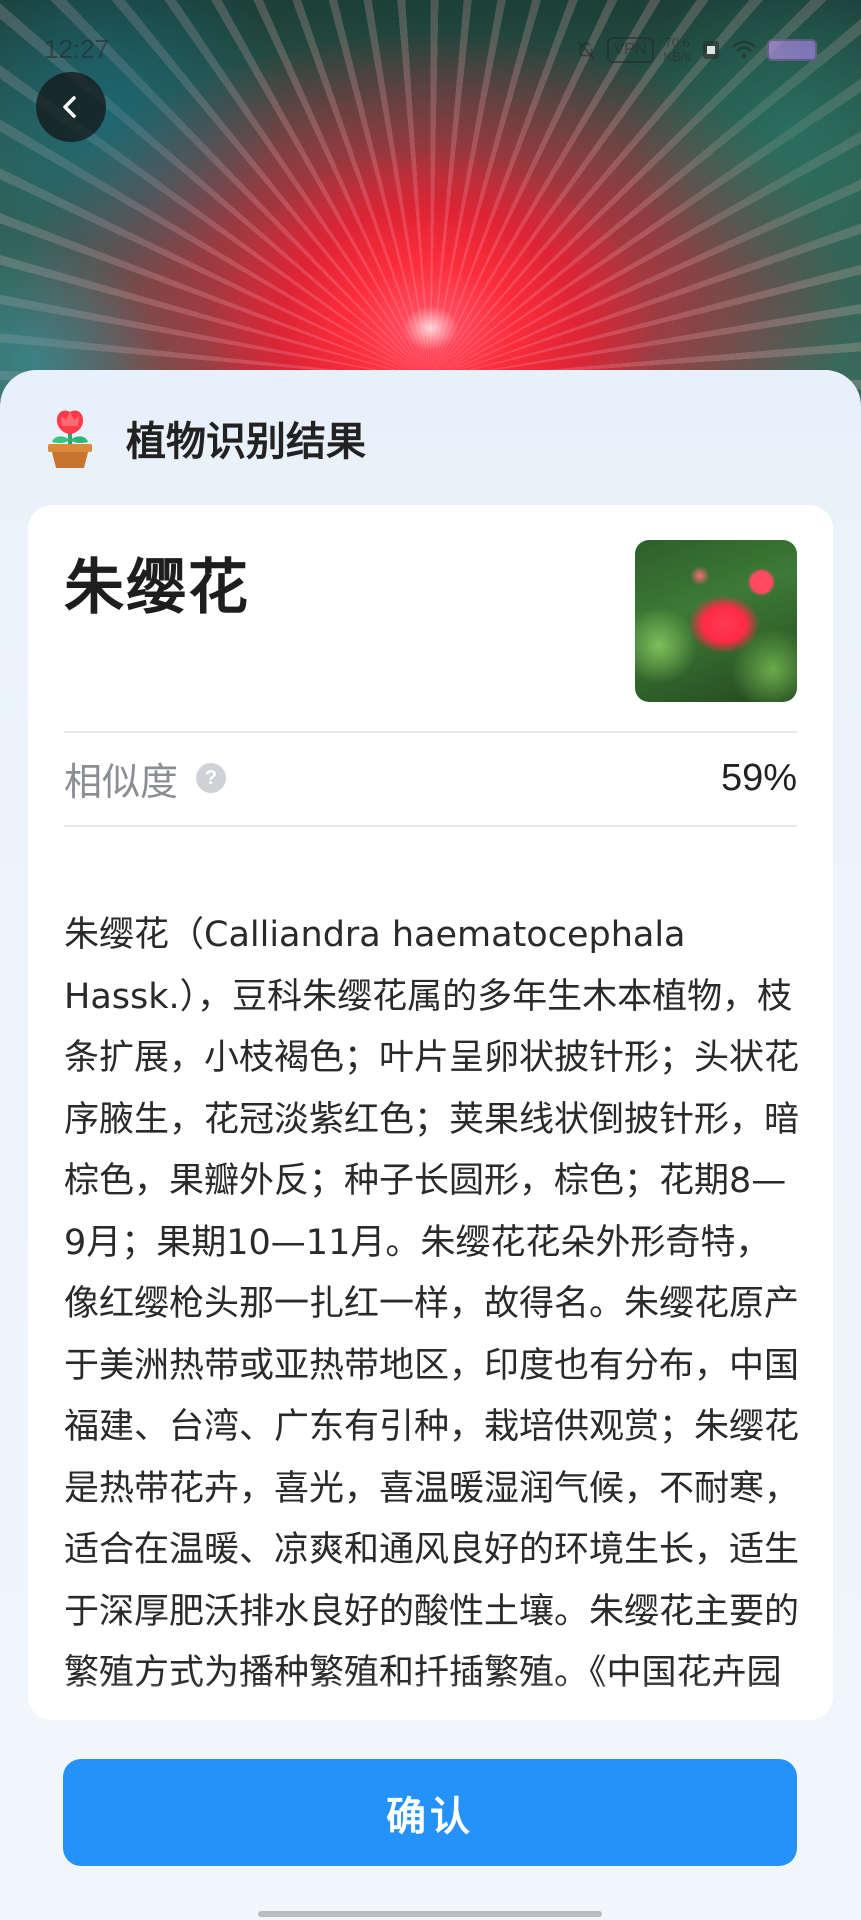 The height and width of the screenshot is (1920, 861). Describe the element at coordinates (157, 588) in the screenshot. I see `plant-name: 朱缨花` at that location.